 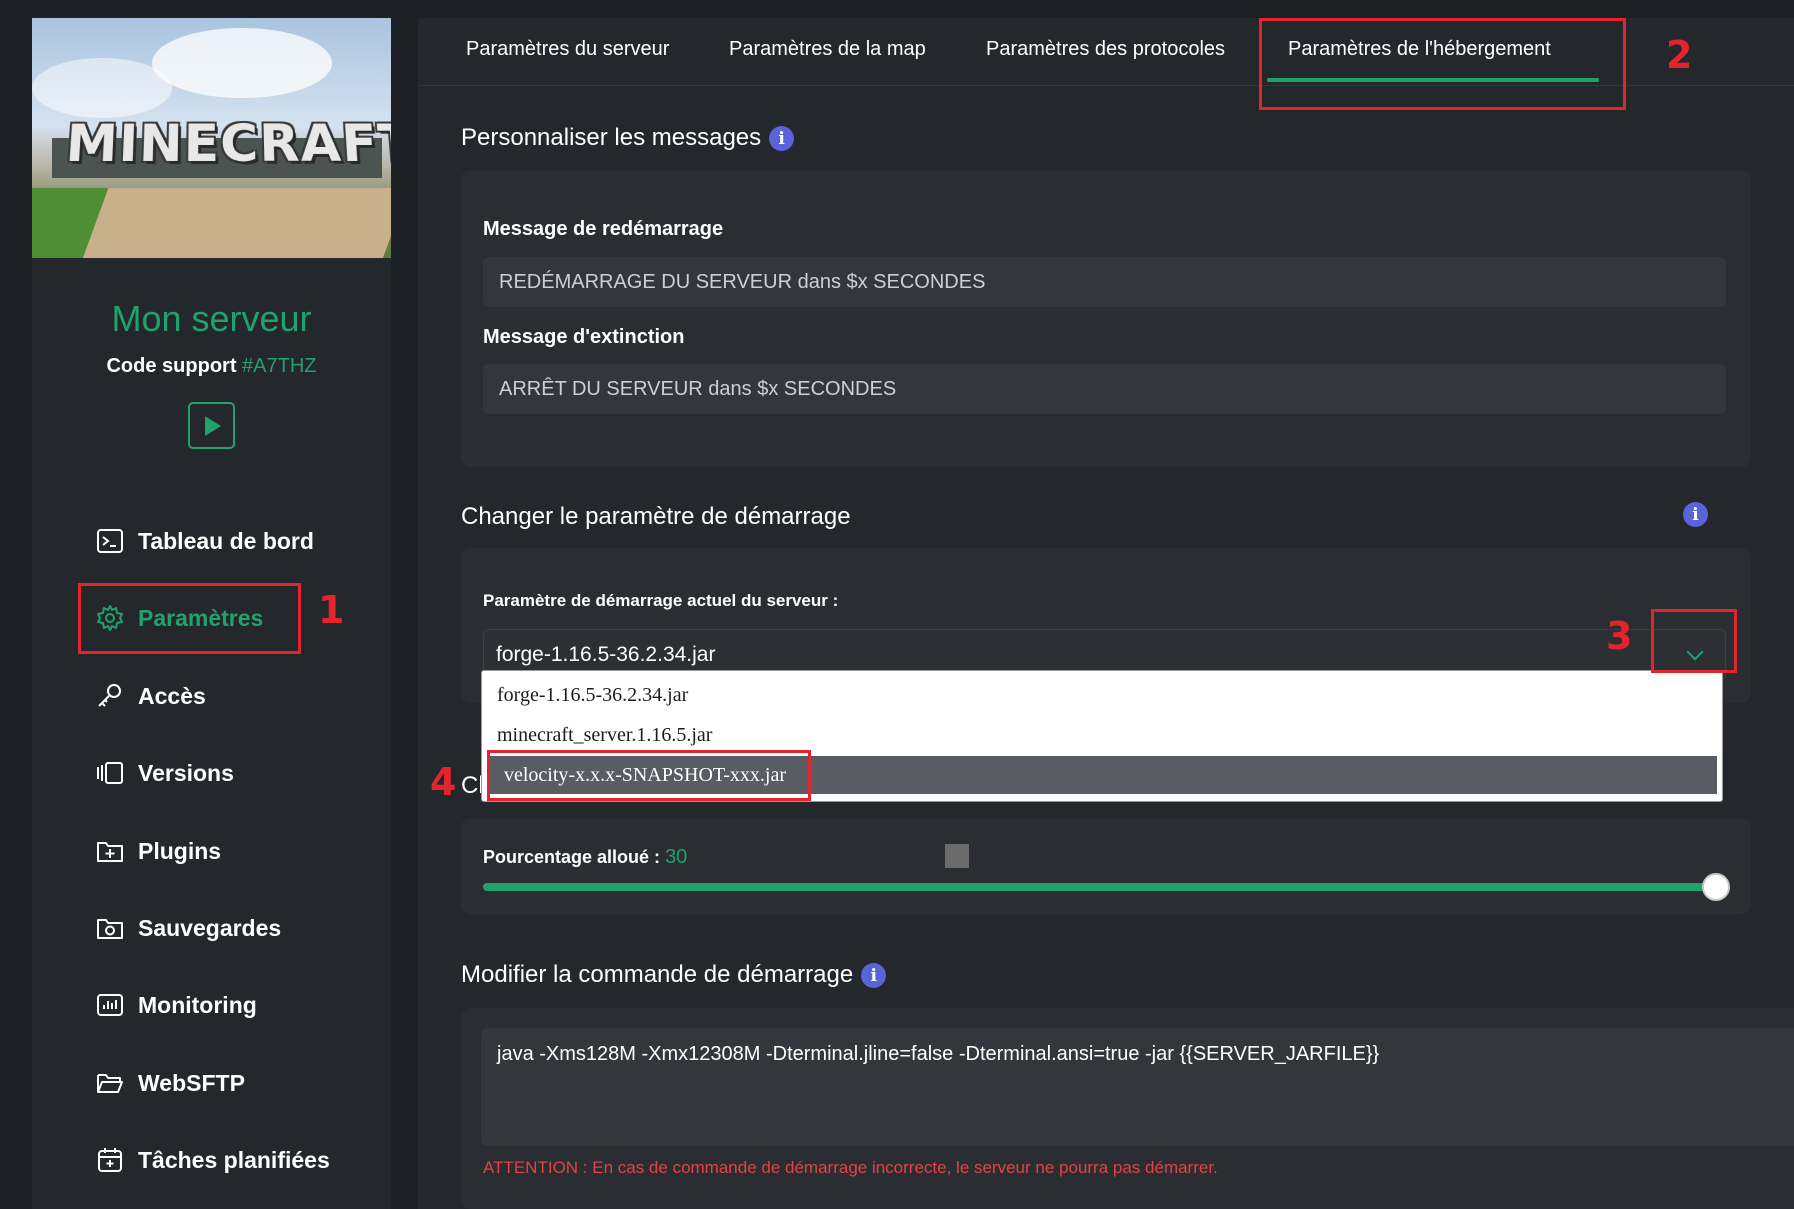 What do you see at coordinates (197, 1004) in the screenshot?
I see `sidebar-item-label: Monitoring` at bounding box center [197, 1004].